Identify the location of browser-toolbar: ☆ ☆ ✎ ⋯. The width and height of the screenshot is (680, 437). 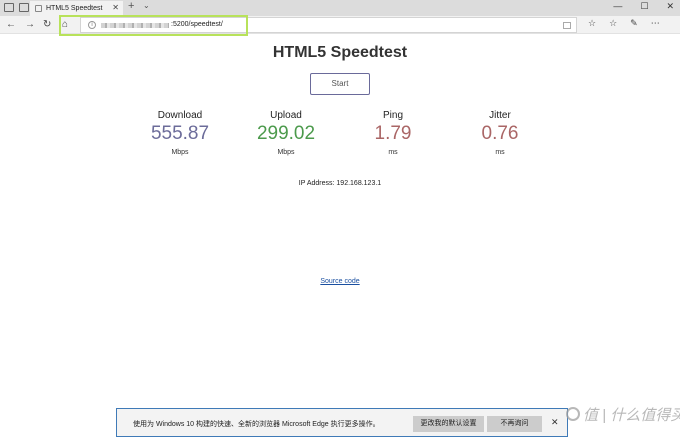
(624, 23).